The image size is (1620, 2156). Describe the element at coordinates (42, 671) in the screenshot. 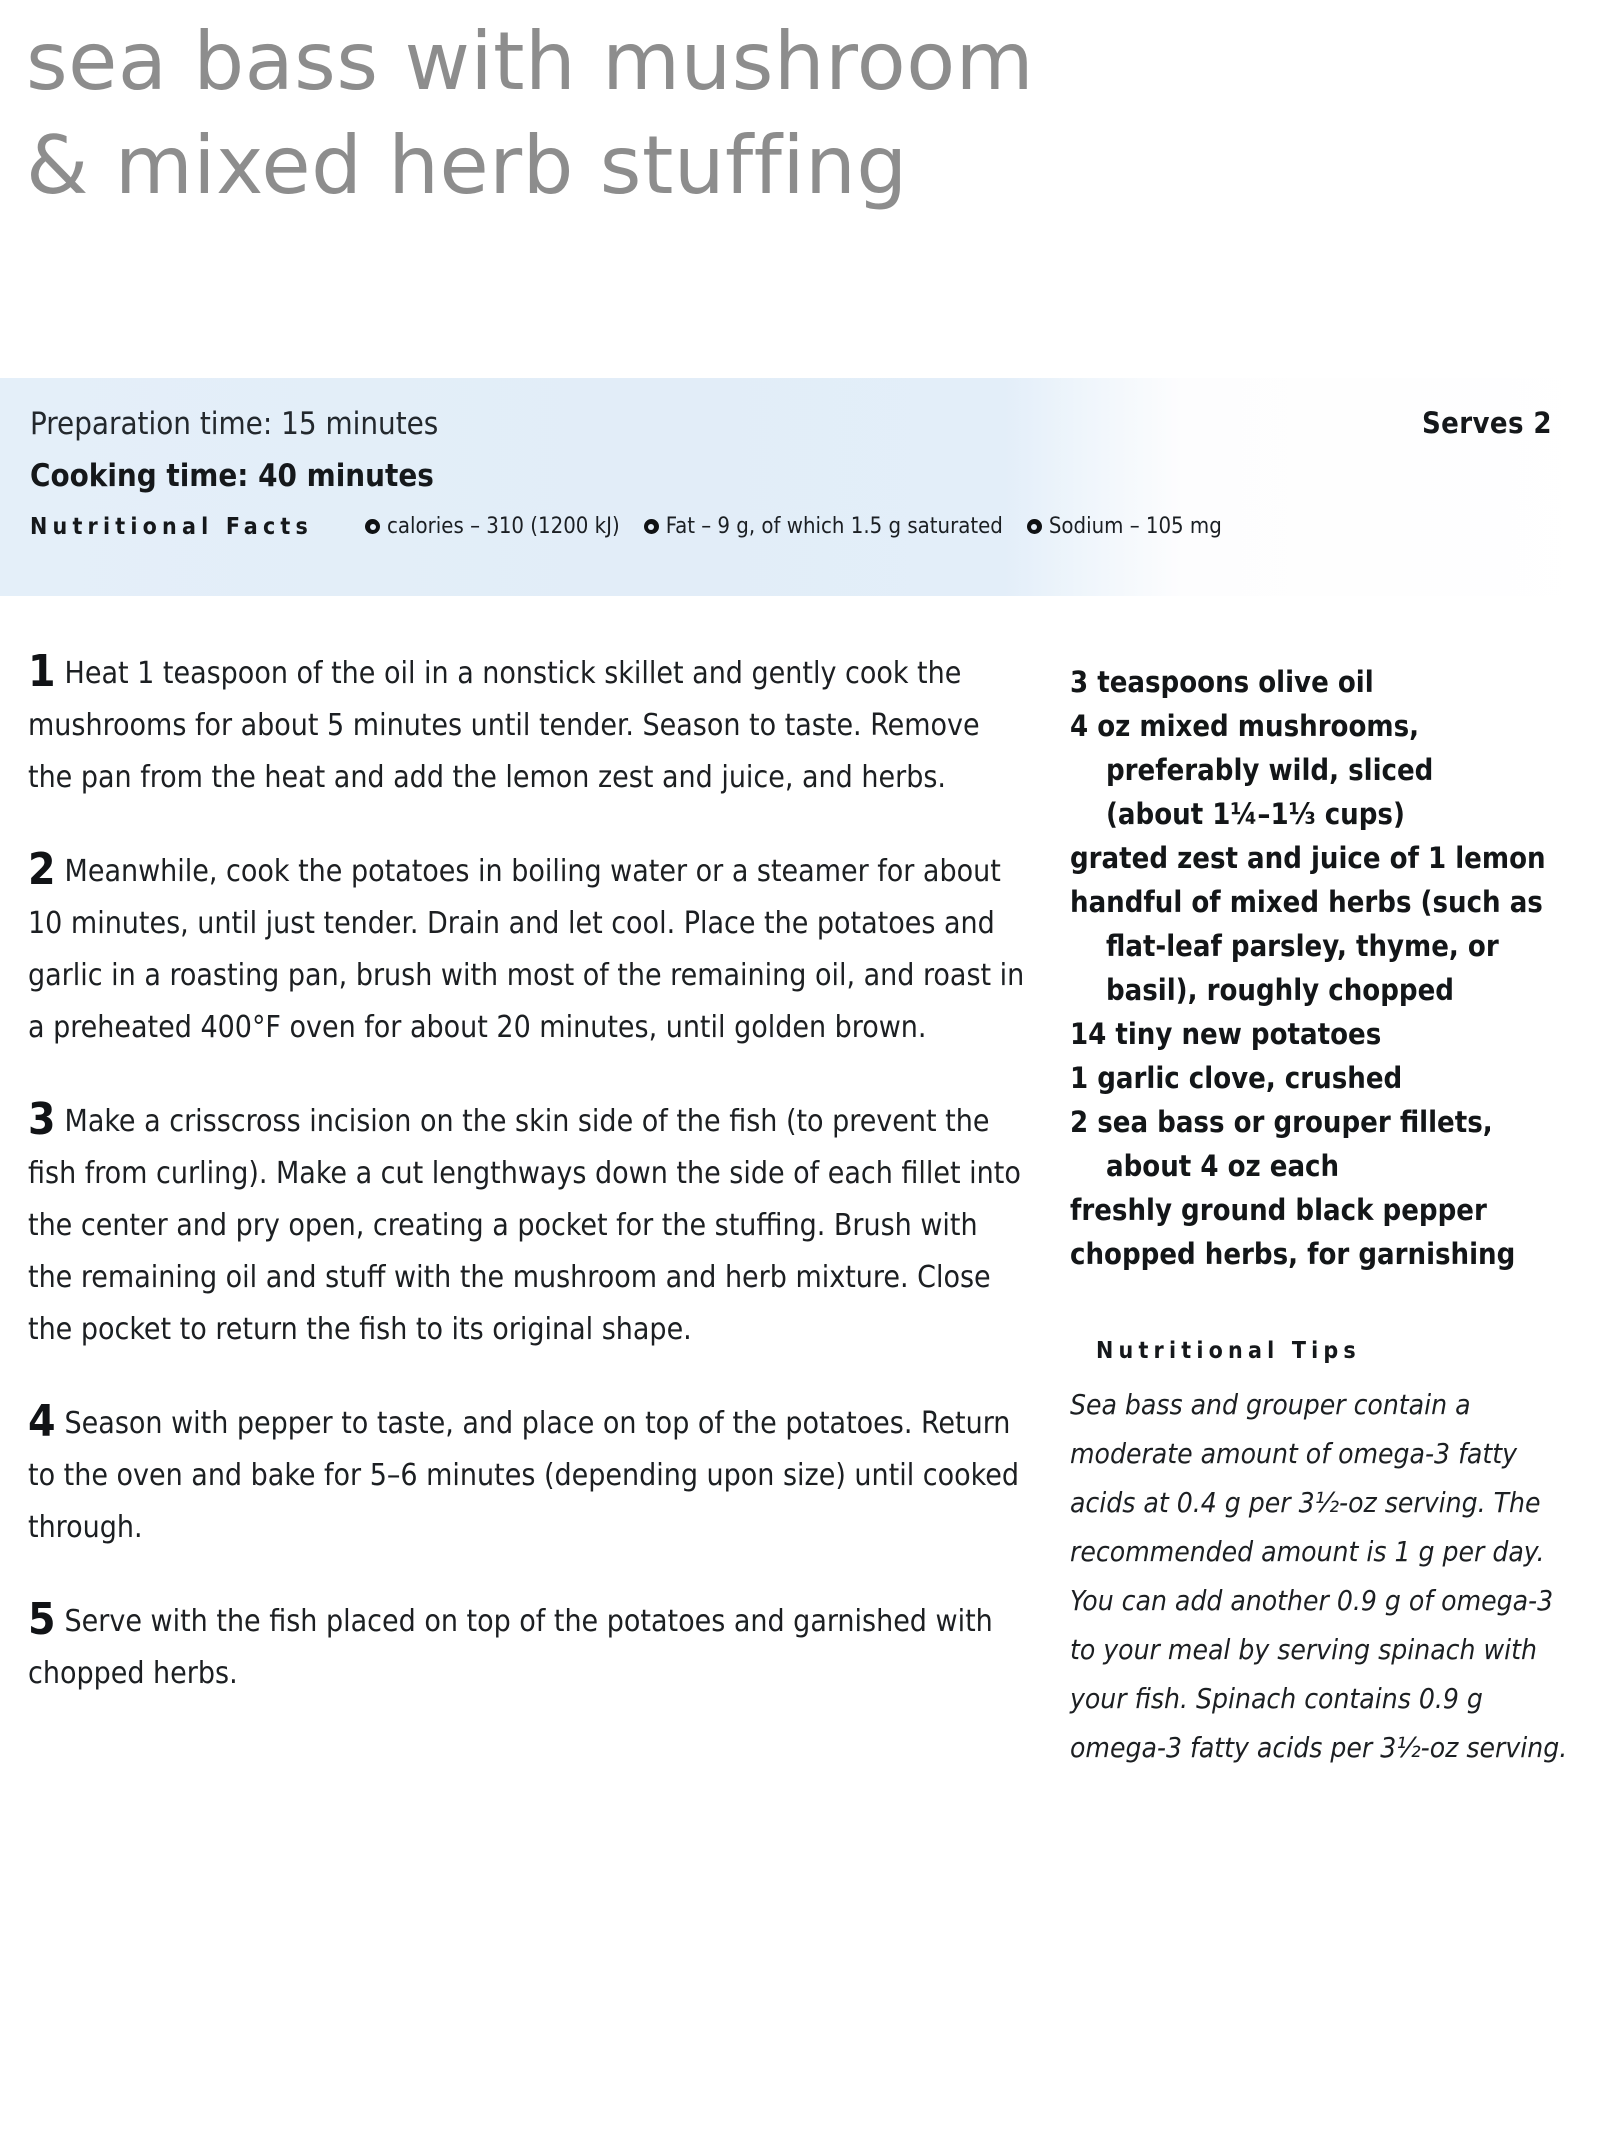

I see `step-number: 1` at that location.